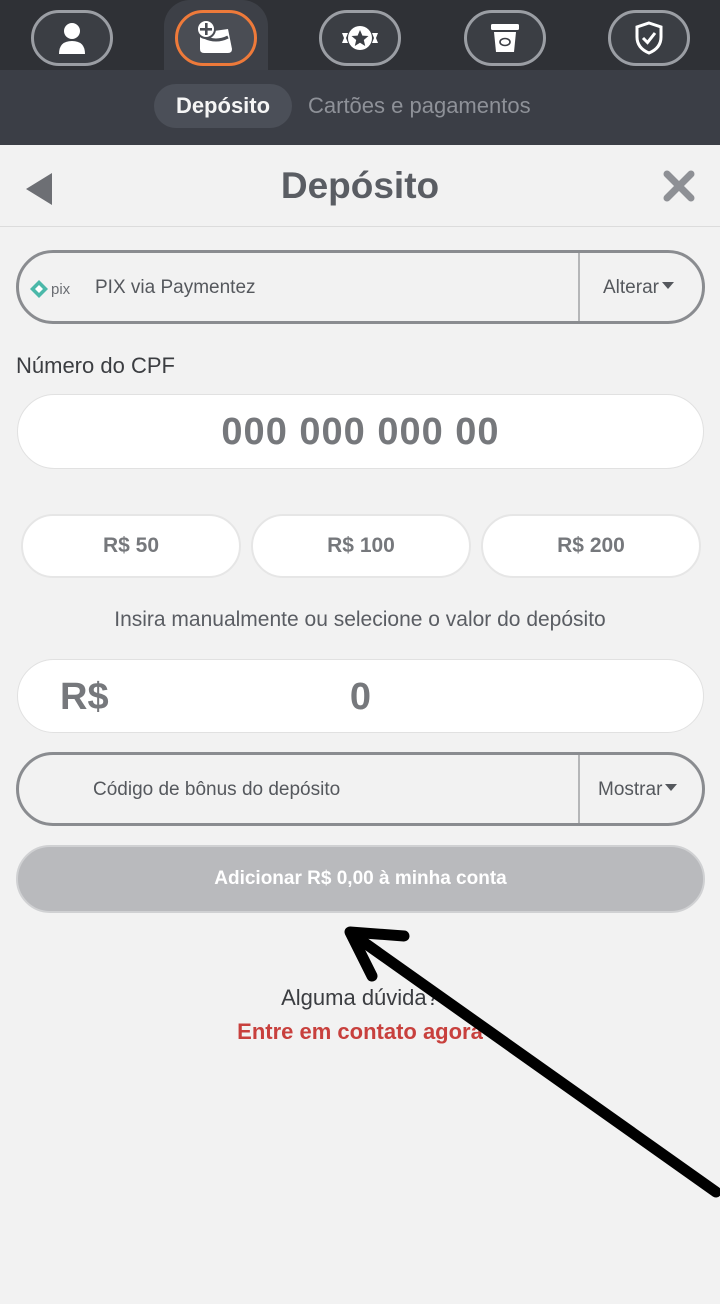 The image size is (720, 1304). What do you see at coordinates (131, 546) in the screenshot?
I see `amount-50-button: R$ 50` at bounding box center [131, 546].